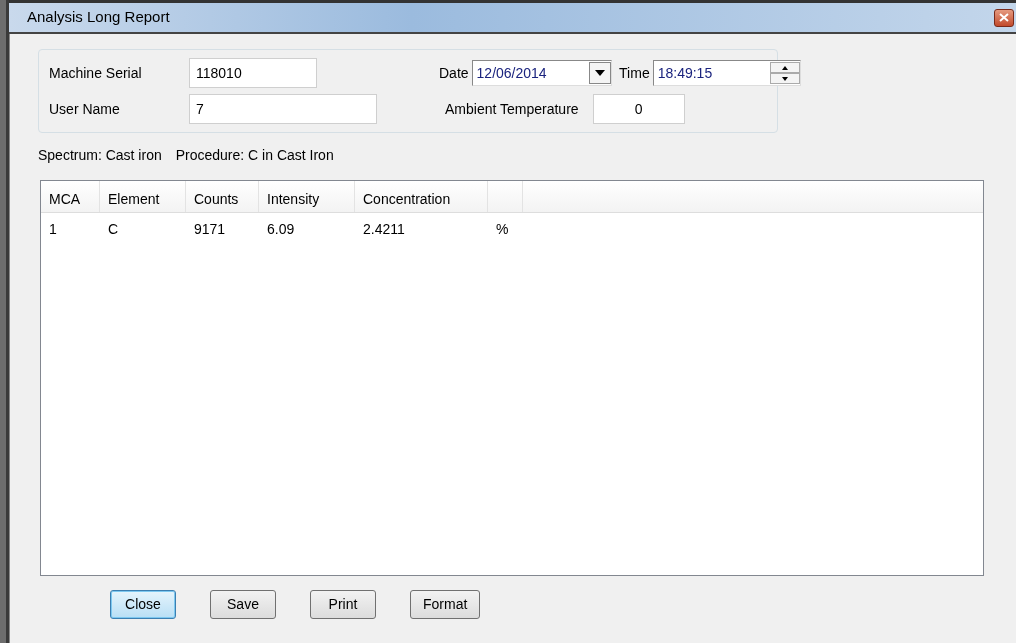  What do you see at coordinates (512, 109) in the screenshot?
I see `field-label: Ambient Temperature` at bounding box center [512, 109].